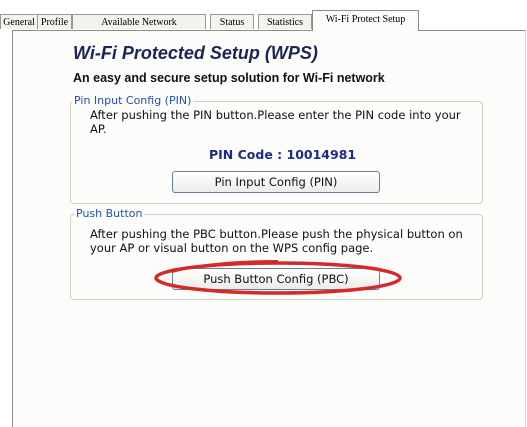 The width and height of the screenshot is (527, 427). What do you see at coordinates (133, 100) in the screenshot?
I see `pin-group-legend: Pin Input Config (PIN)` at bounding box center [133, 100].